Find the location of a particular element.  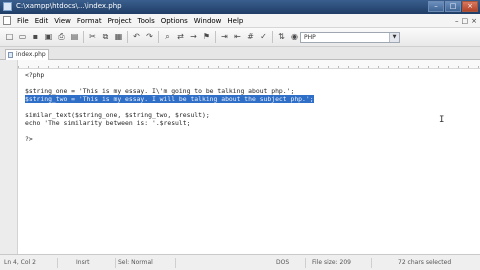

bookmark-icon: ⚑ is located at coordinates (206, 37).